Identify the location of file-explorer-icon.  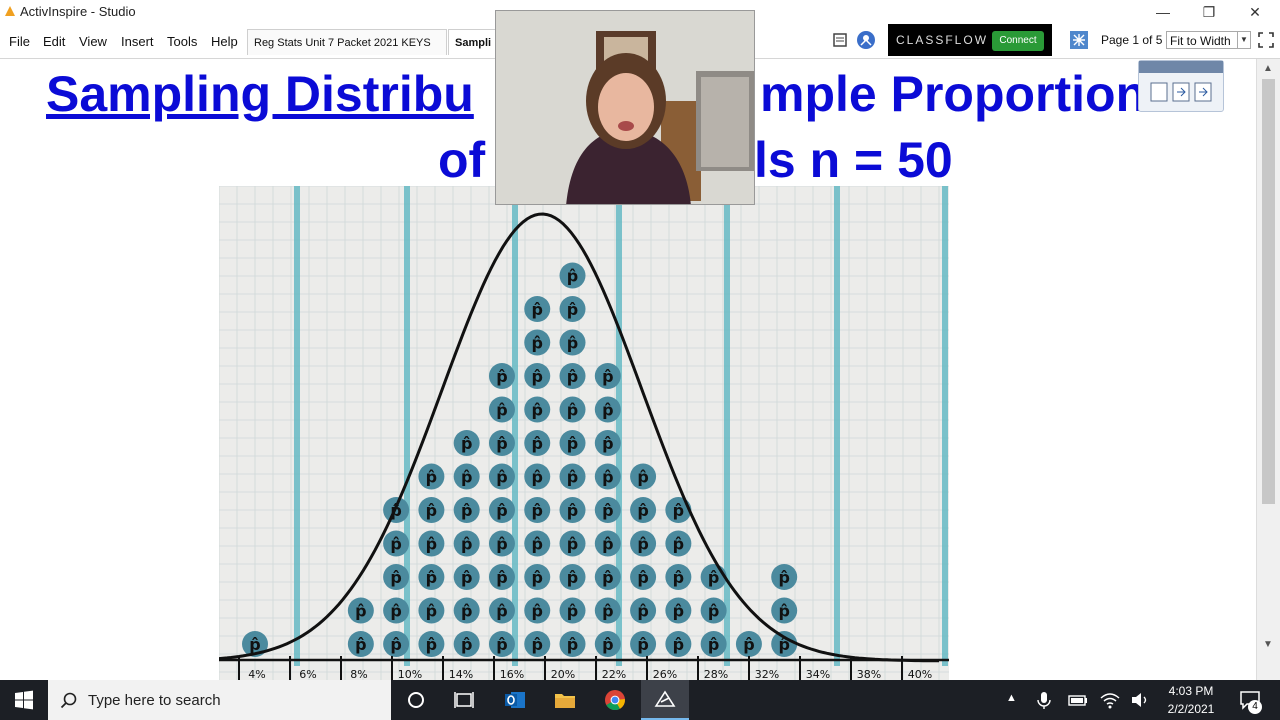
(565, 700).